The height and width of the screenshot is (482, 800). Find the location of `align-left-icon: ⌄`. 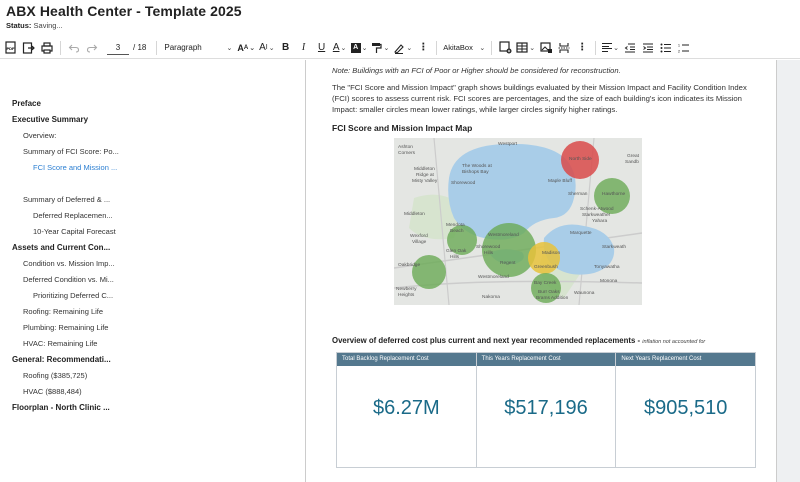

align-left-icon: ⌄ is located at coordinates (610, 48).